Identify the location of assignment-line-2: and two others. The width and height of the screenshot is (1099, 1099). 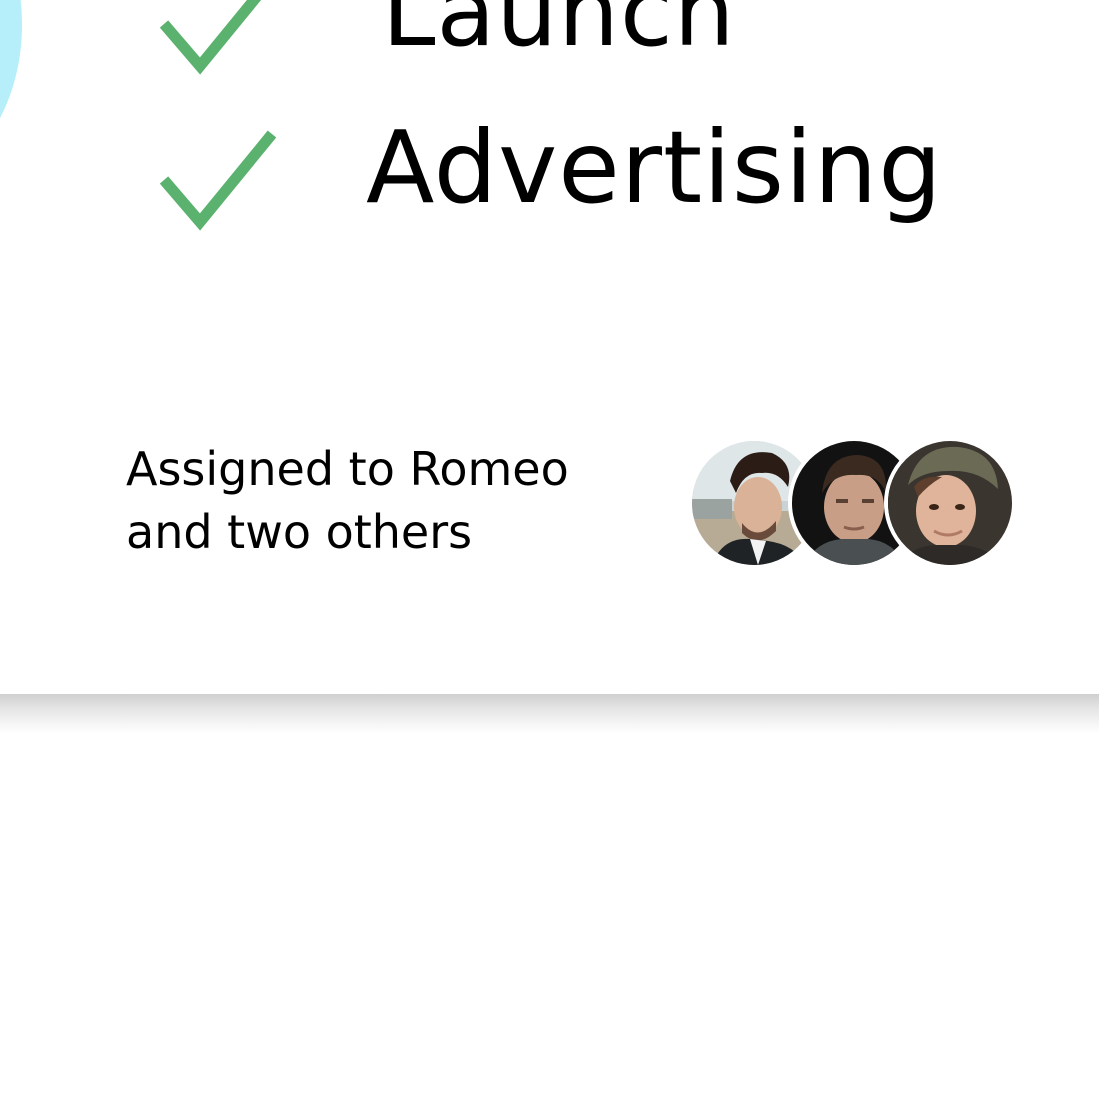
(299, 532).